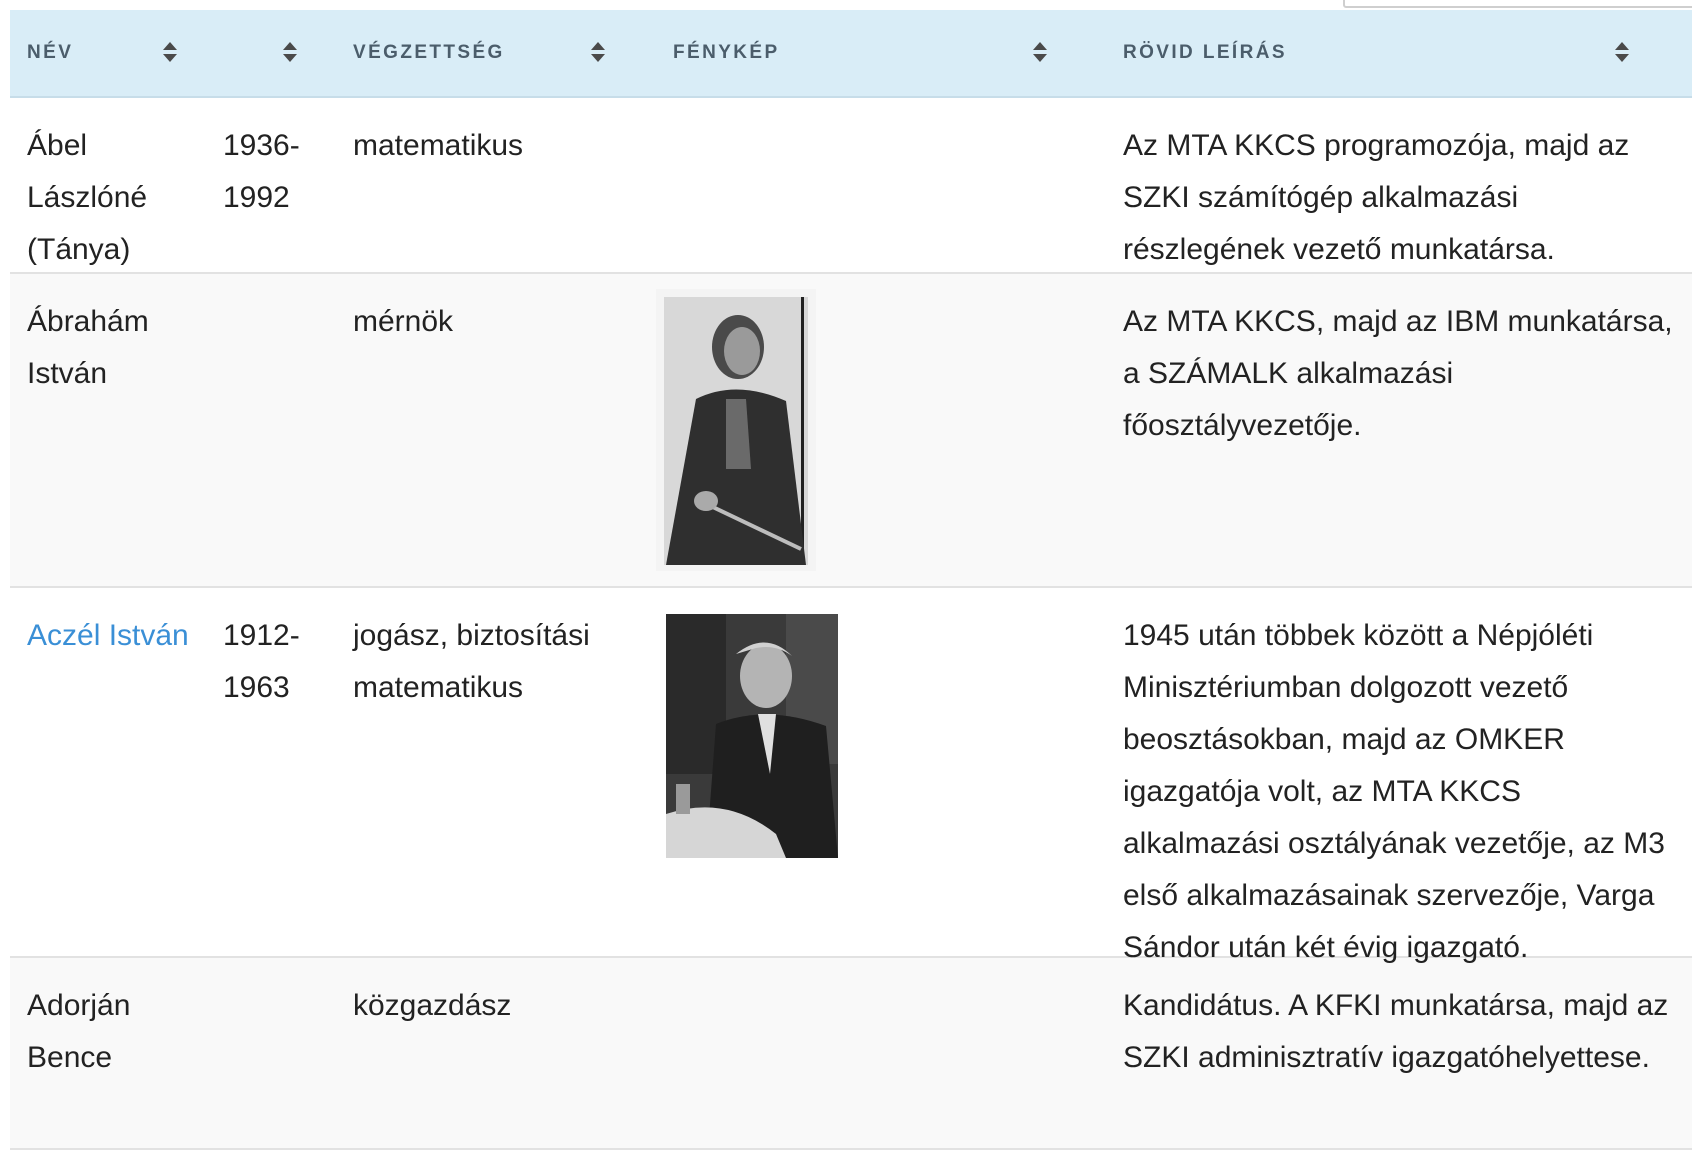  Describe the element at coordinates (1205, 52) in the screenshot. I see `column-header-label: RÖVID LEÍRÁS` at that location.